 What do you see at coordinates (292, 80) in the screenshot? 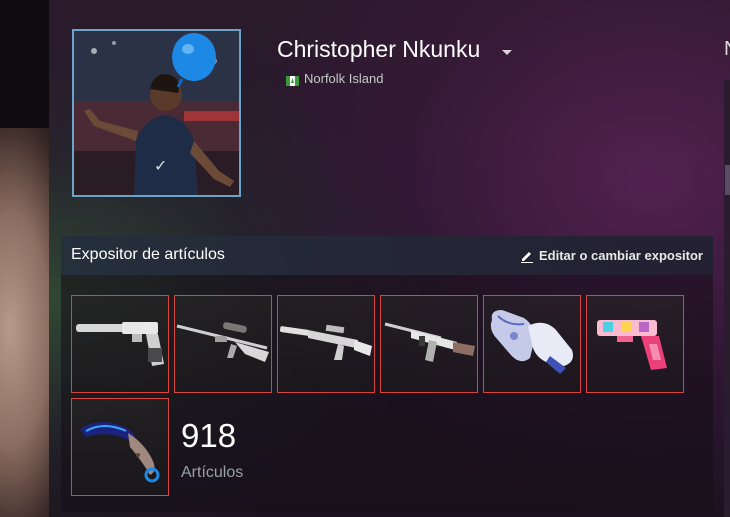
I see `norfolk-island-flag-icon` at bounding box center [292, 80].